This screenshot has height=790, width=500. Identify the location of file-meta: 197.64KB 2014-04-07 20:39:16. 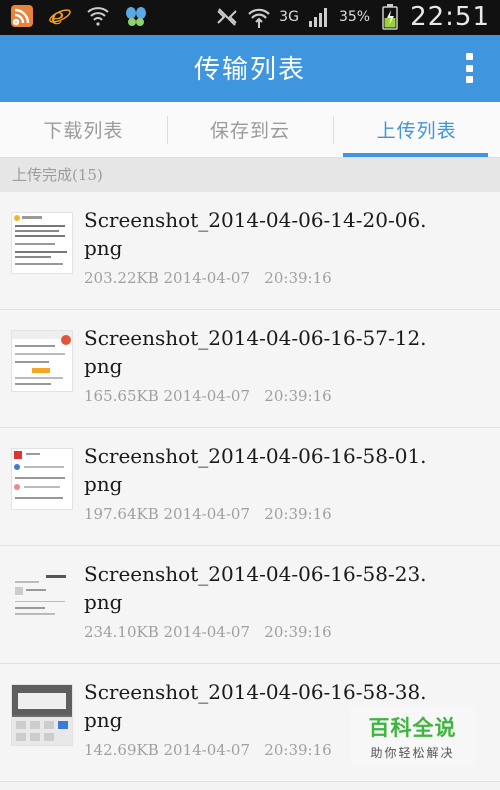
(208, 514).